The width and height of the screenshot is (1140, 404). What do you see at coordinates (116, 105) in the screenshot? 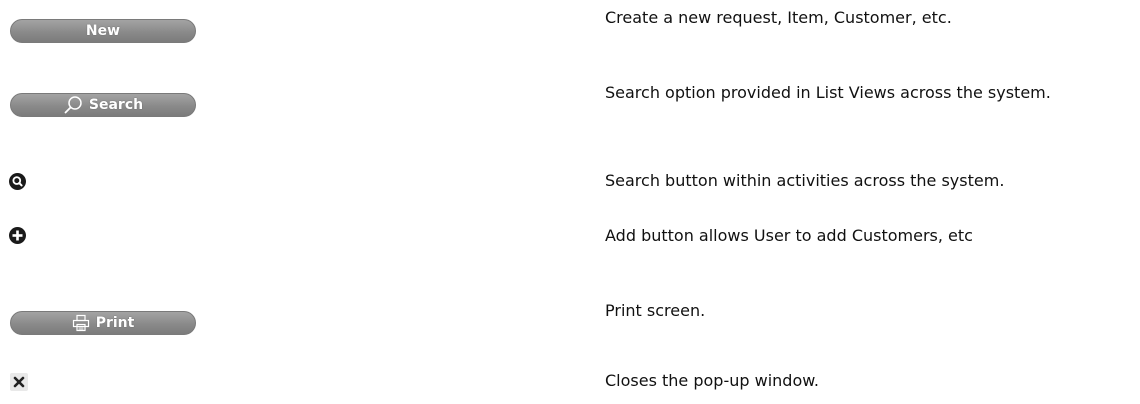
I see `search-button-label: Search` at bounding box center [116, 105].